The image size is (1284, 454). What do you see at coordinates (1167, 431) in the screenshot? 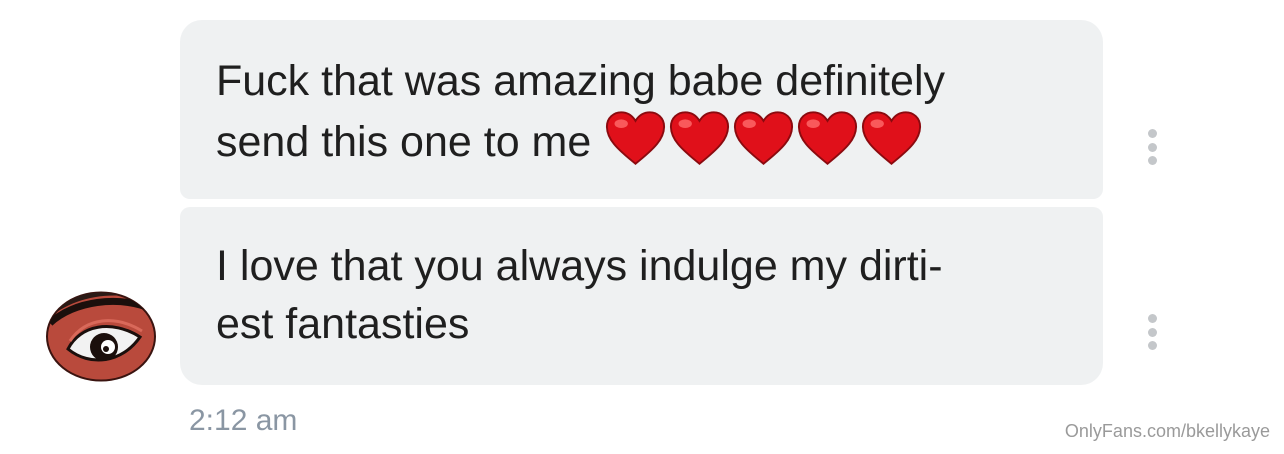
I see `watermark-text: OnlyFans.com/bkellykaye` at bounding box center [1167, 431].